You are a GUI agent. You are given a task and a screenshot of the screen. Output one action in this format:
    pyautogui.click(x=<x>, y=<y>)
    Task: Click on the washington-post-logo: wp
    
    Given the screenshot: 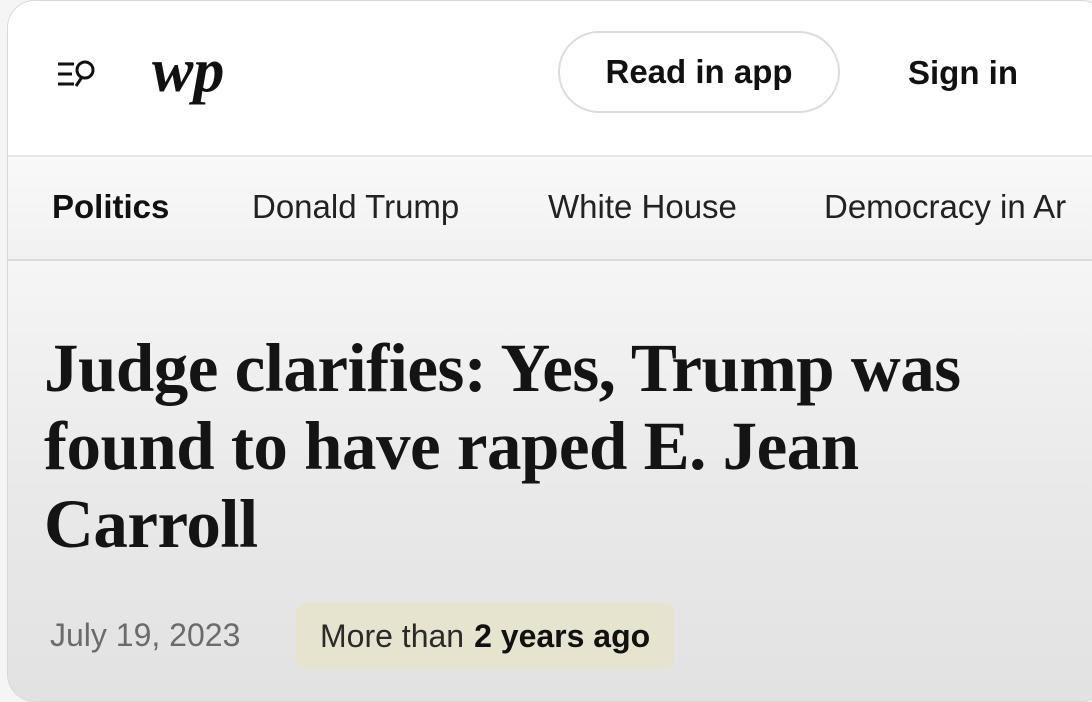 What is the action you would take?
    pyautogui.click(x=198, y=76)
    